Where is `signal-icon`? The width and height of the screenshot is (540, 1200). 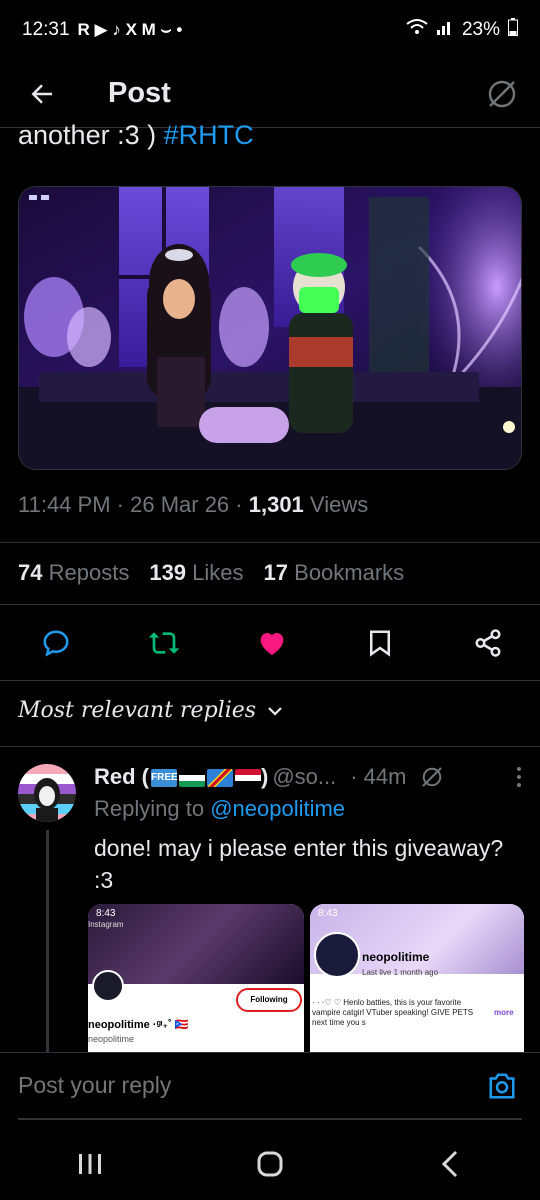
signal-icon is located at coordinates (445, 30).